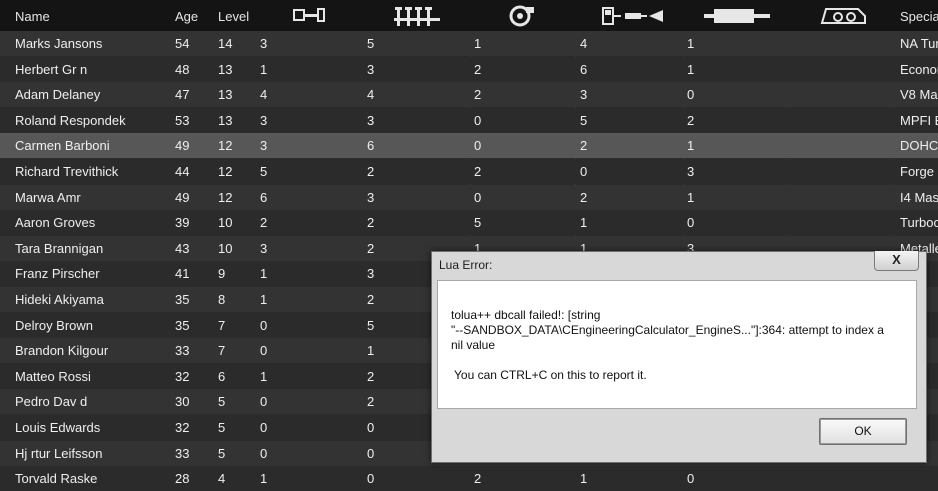 The image size is (938, 491). I want to click on cell-name: Marwa Amr, so click(48, 197).